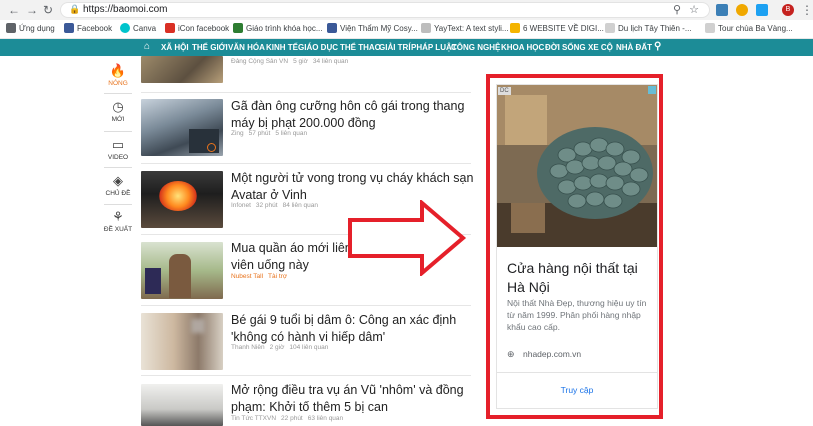  What do you see at coordinates (153, 281) in the screenshot?
I see `product-box` at bounding box center [153, 281].